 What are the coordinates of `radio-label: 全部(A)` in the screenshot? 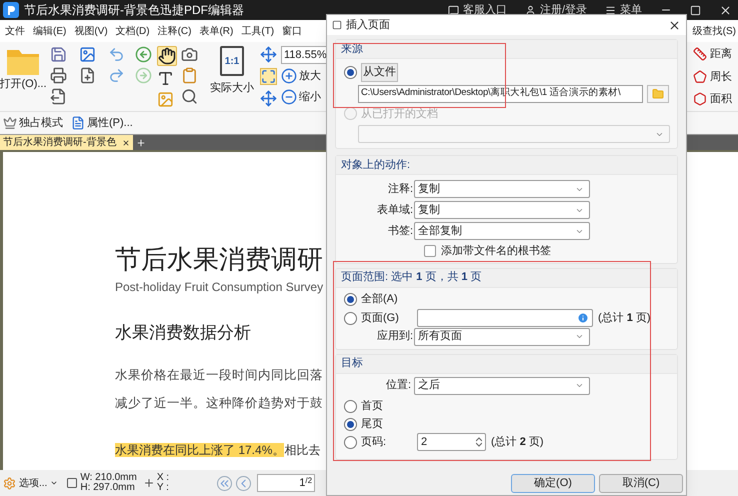 It's located at (380, 299).